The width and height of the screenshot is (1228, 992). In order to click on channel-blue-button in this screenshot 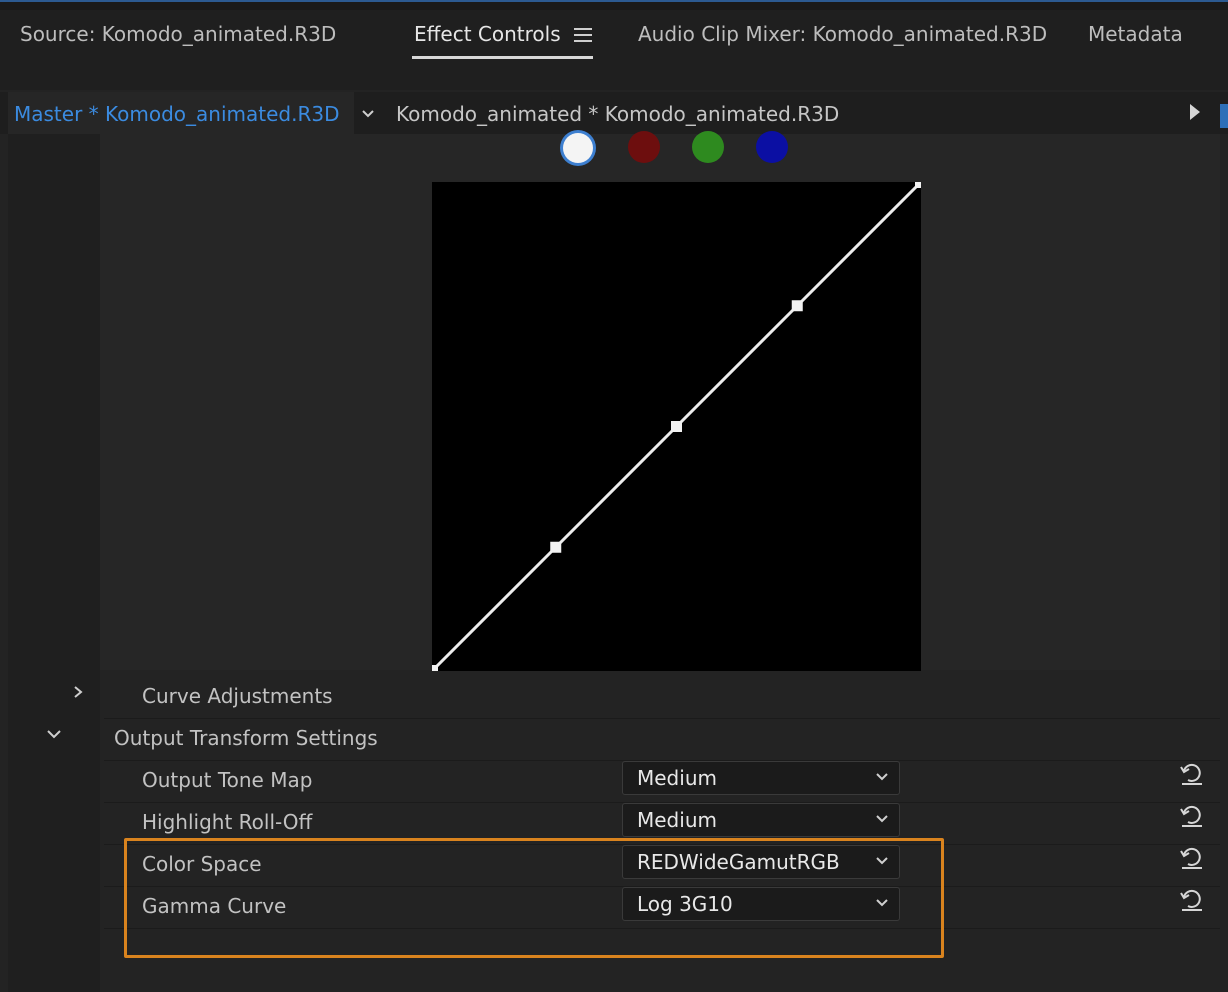, I will do `click(772, 147)`.